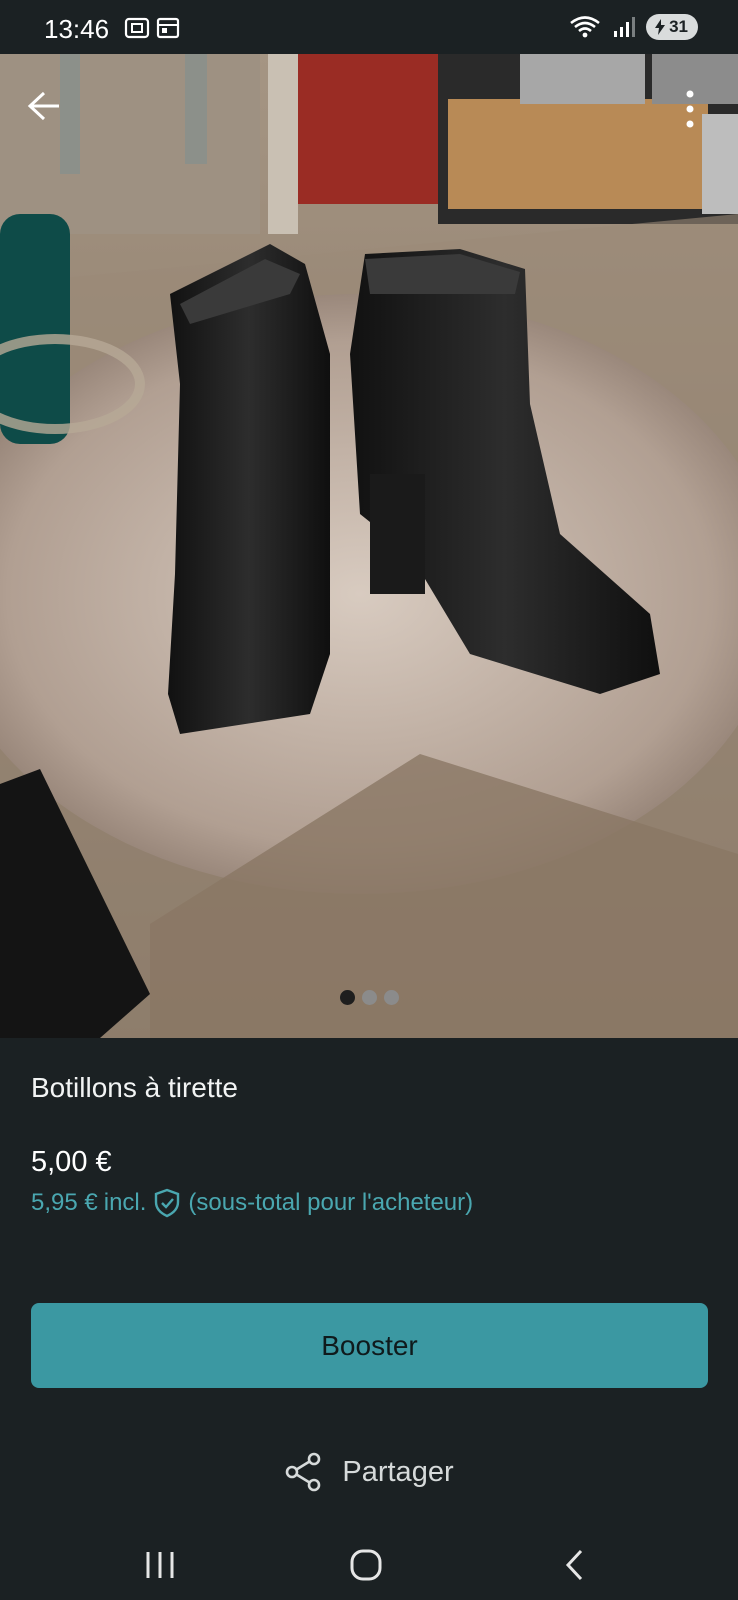  Describe the element at coordinates (137, 28) in the screenshot. I see `screenshot-icon` at that location.